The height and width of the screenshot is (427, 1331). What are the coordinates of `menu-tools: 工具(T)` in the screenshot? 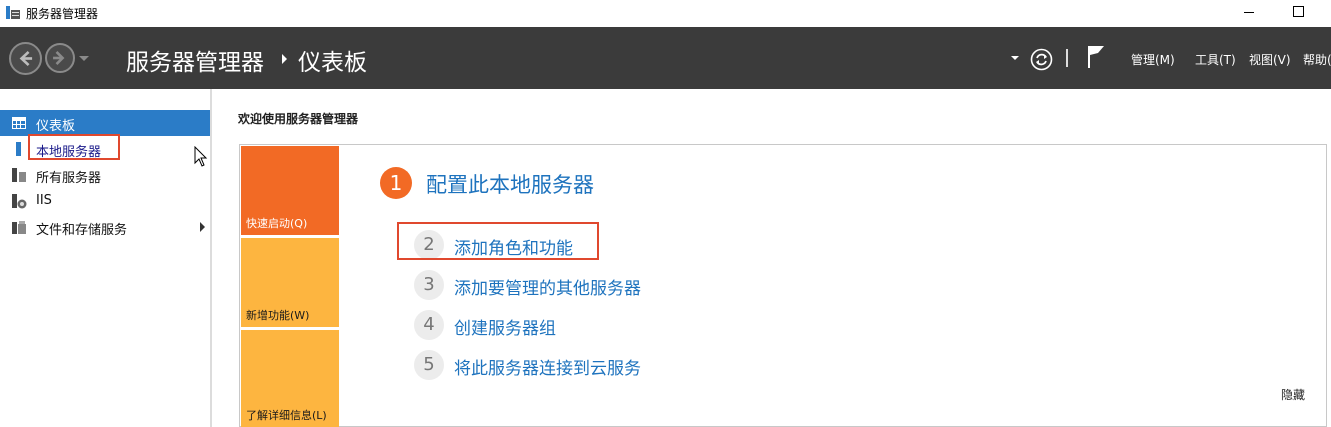 It's located at (1215, 59).